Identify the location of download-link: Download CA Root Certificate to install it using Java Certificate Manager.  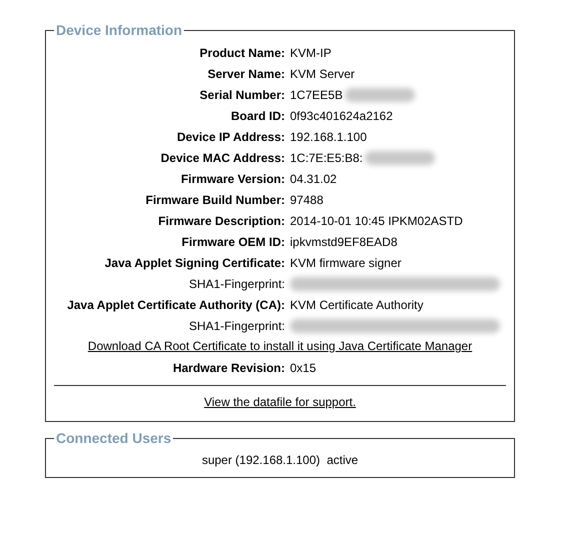
(280, 346).